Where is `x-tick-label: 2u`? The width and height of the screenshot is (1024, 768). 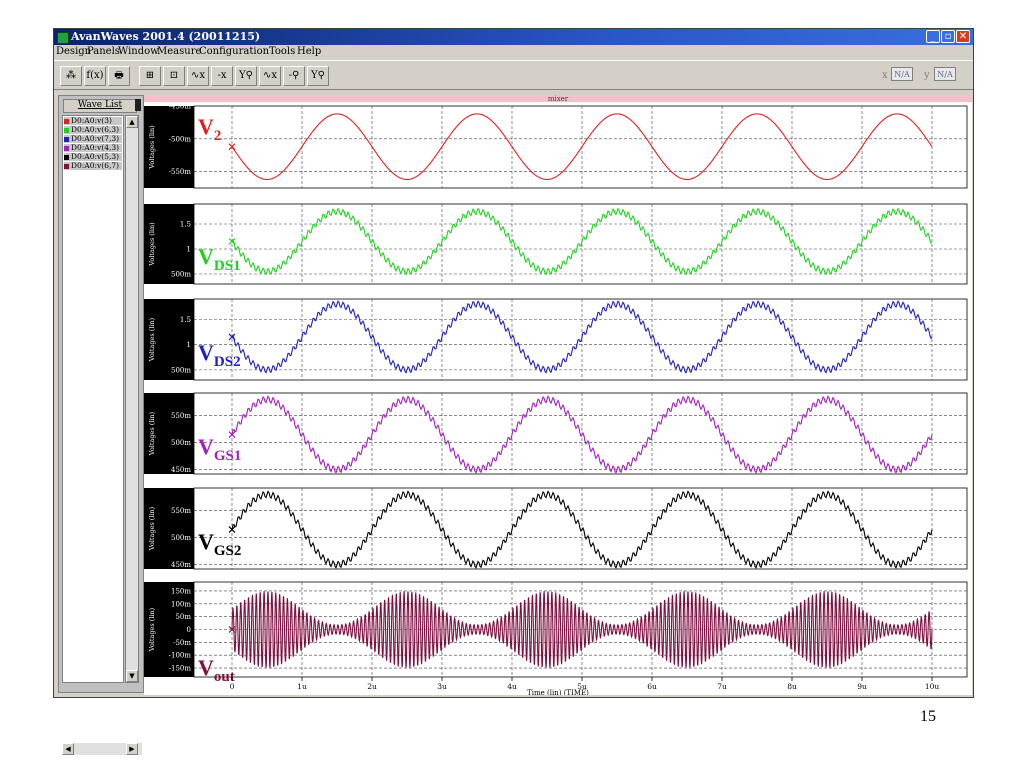 x-tick-label: 2u is located at coordinates (372, 686).